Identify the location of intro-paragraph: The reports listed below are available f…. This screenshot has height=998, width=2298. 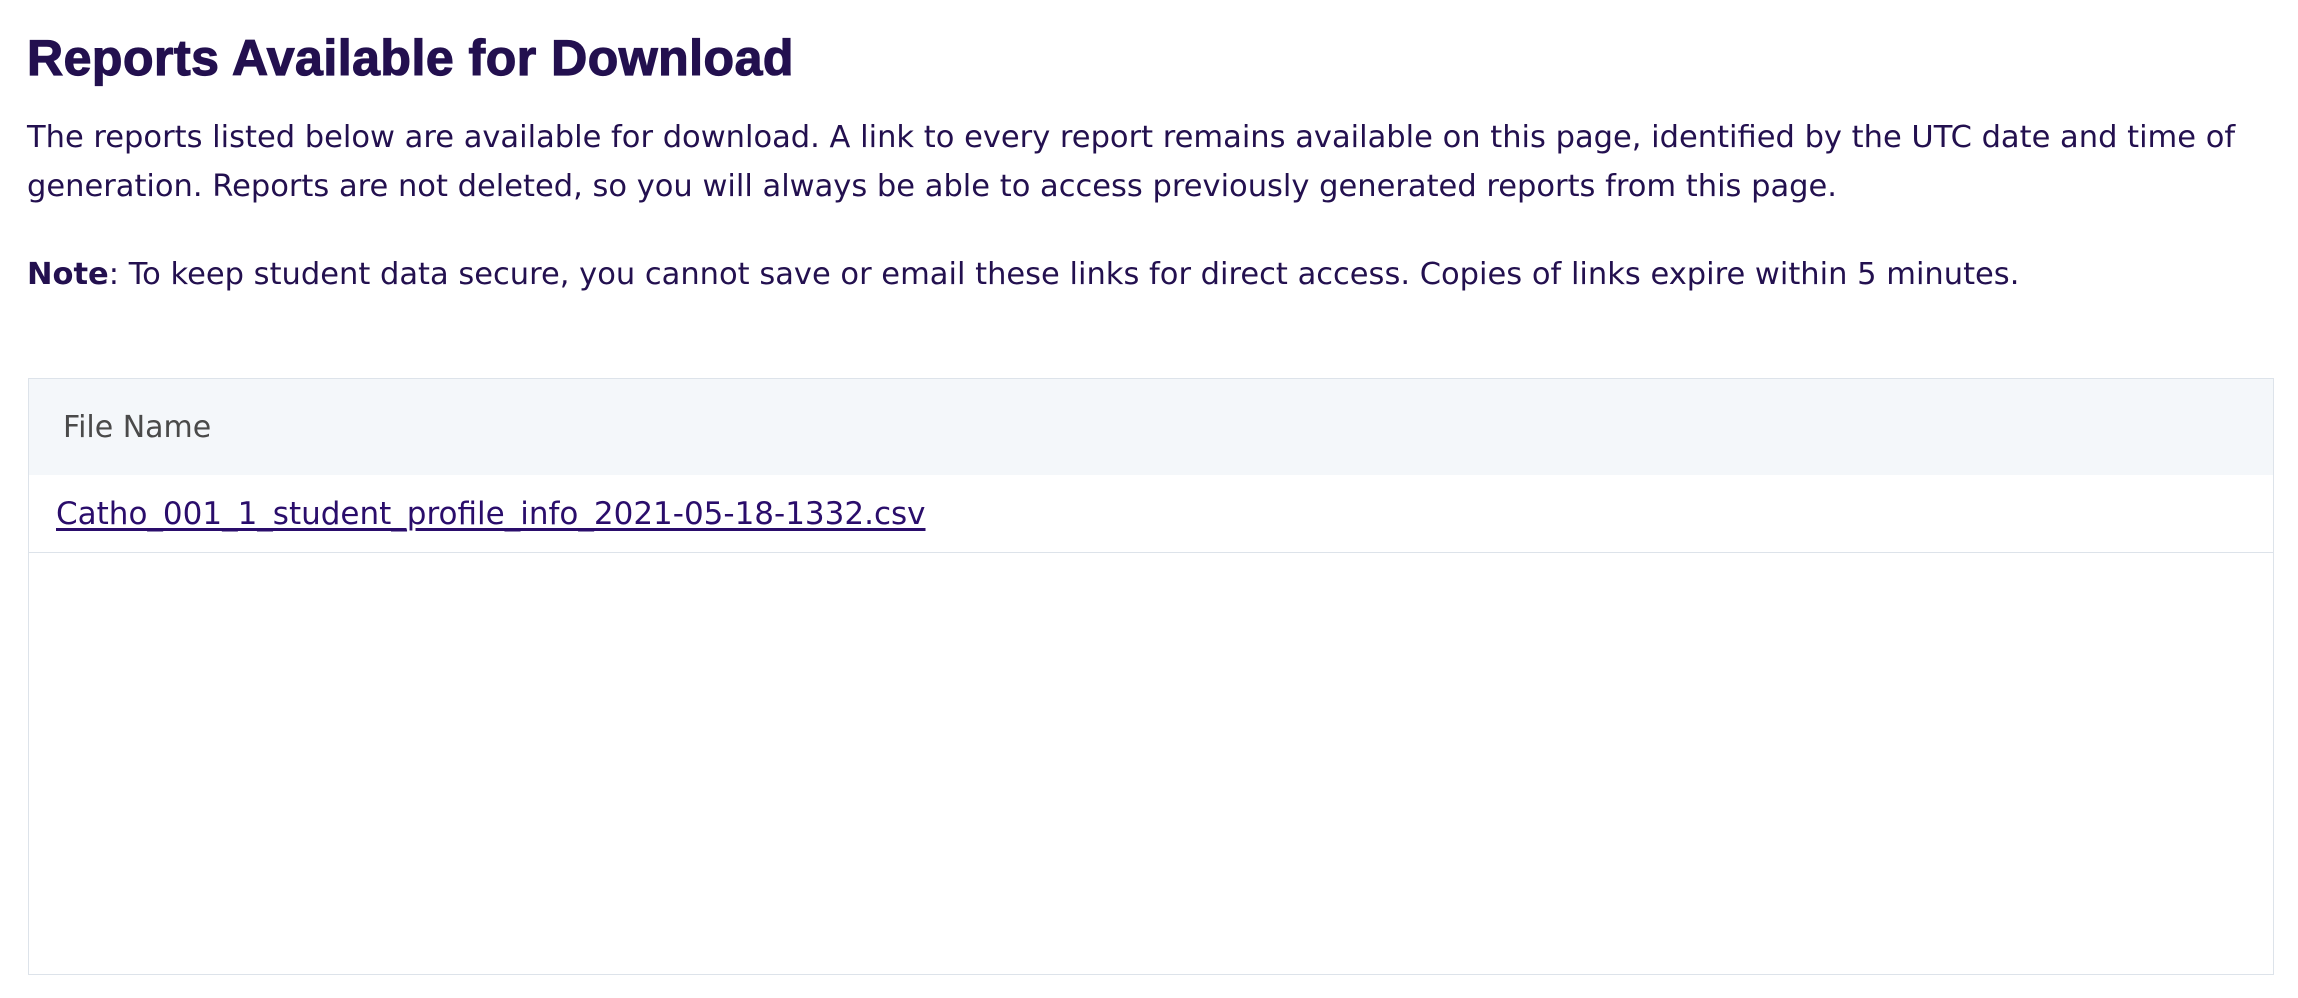
(1131, 162).